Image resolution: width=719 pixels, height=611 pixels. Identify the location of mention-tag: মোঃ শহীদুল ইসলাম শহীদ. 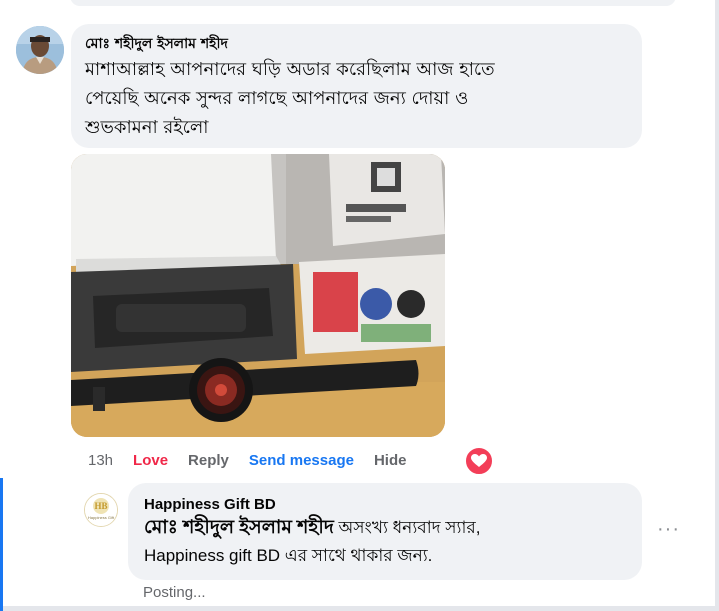
(239, 527).